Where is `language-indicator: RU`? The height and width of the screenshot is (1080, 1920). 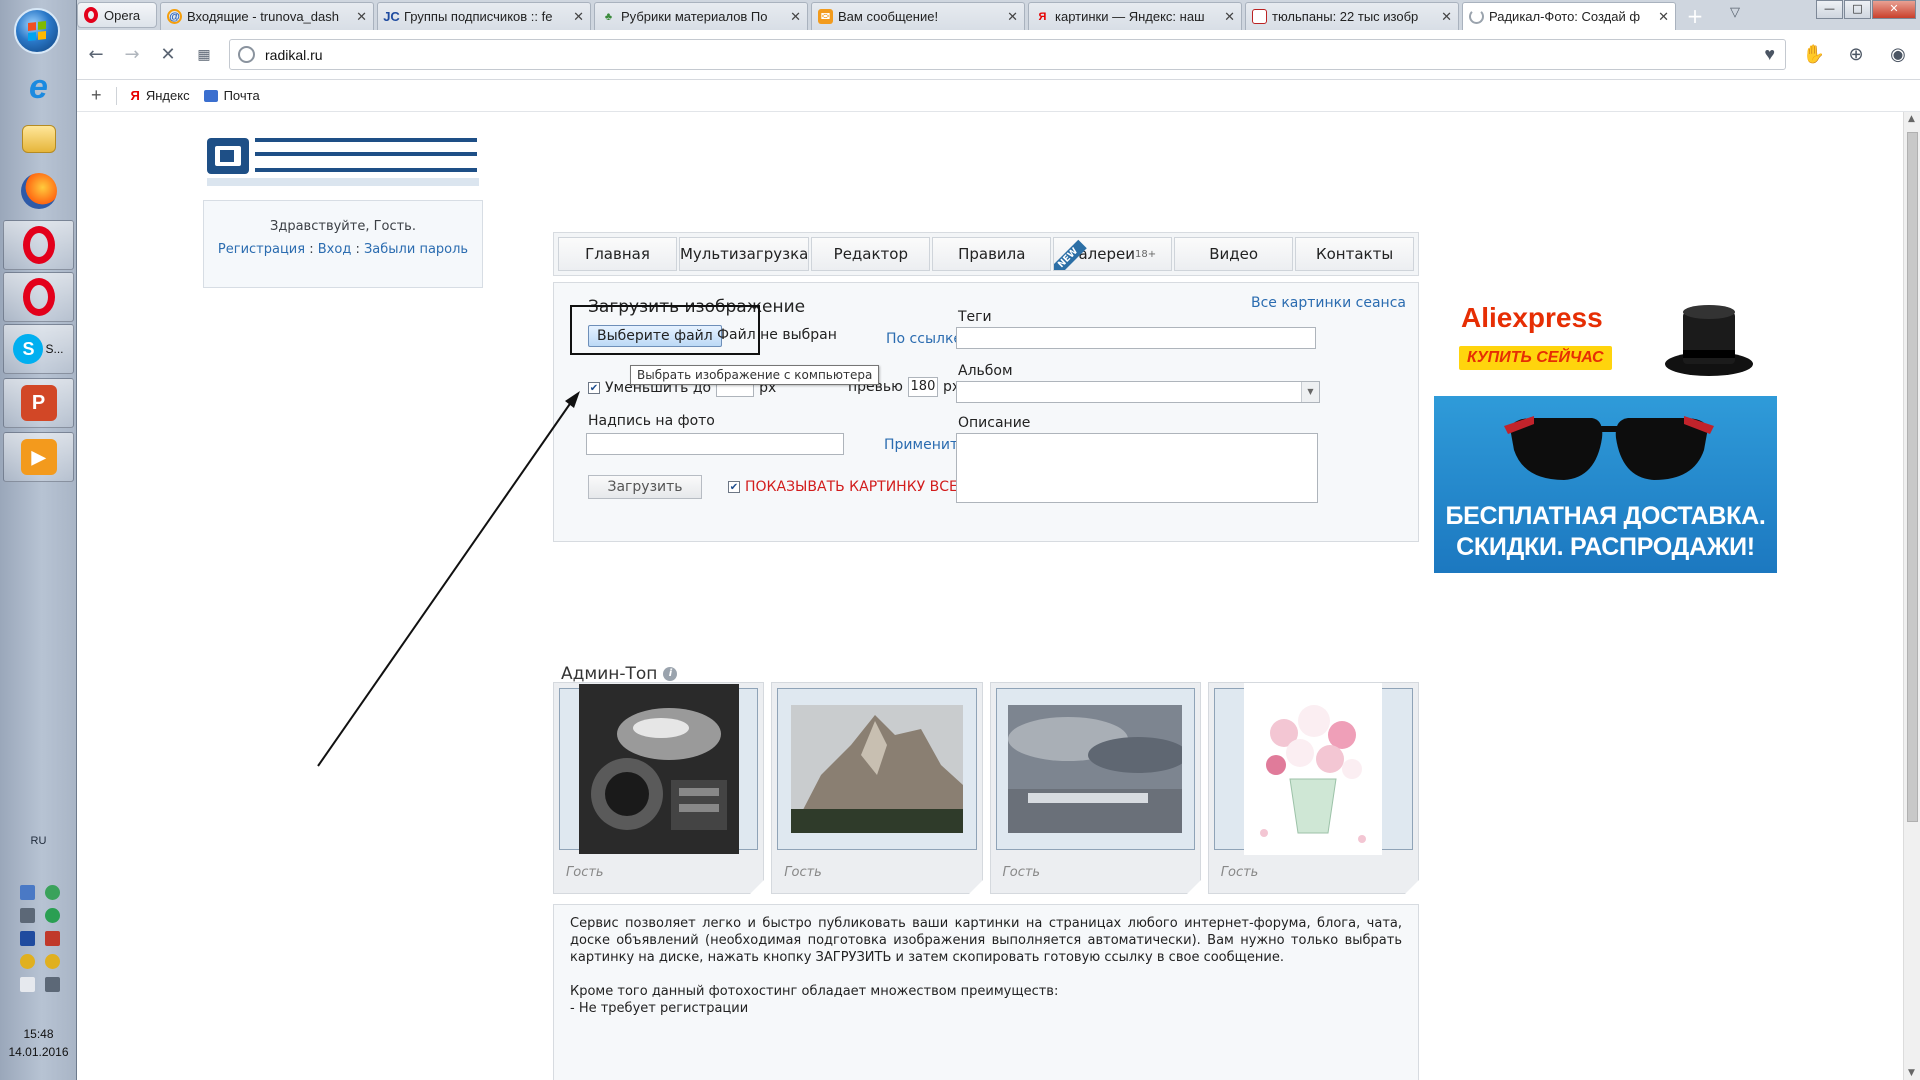 language-indicator: RU is located at coordinates (38, 841).